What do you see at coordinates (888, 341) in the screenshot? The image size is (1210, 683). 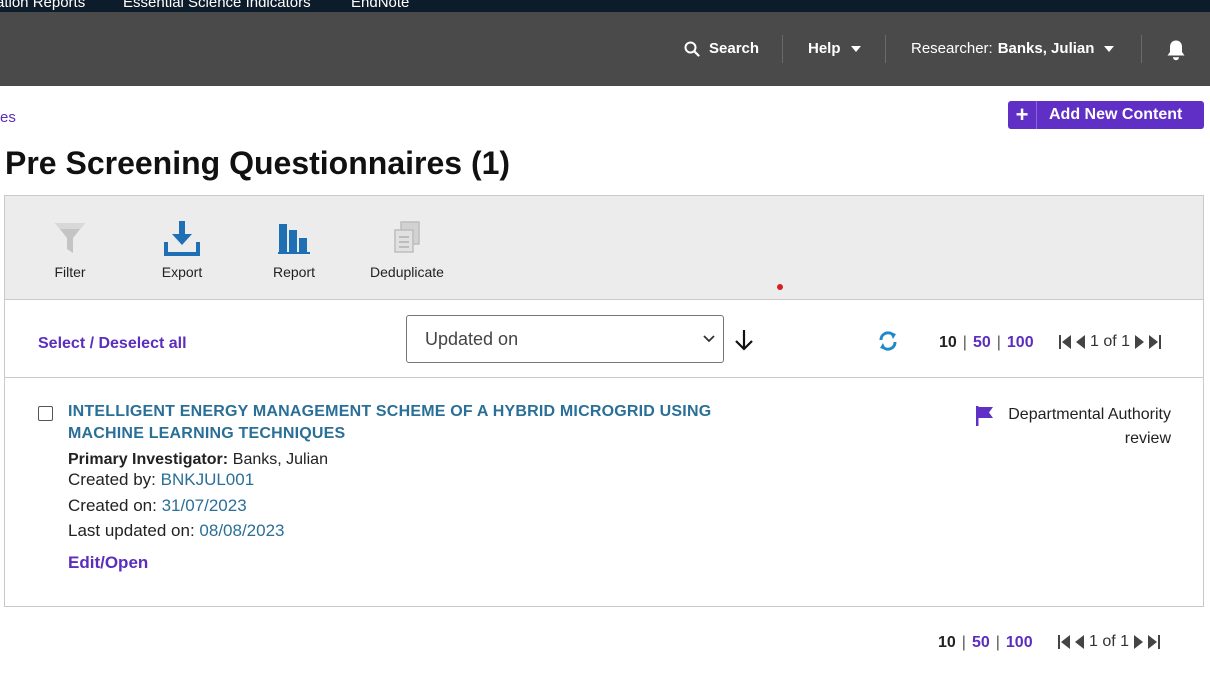 I see `refresh-icon` at bounding box center [888, 341].